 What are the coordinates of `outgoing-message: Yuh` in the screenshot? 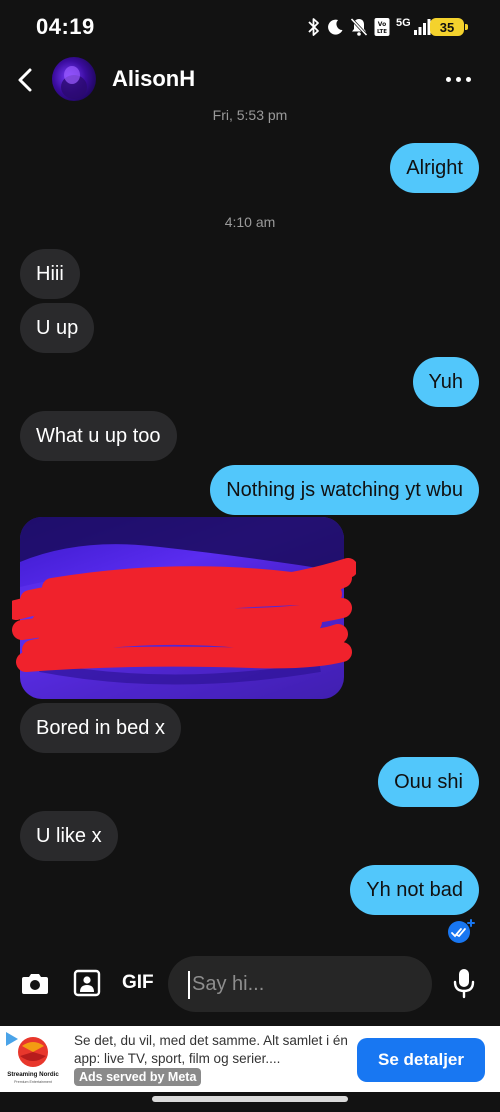 It's located at (445, 382).